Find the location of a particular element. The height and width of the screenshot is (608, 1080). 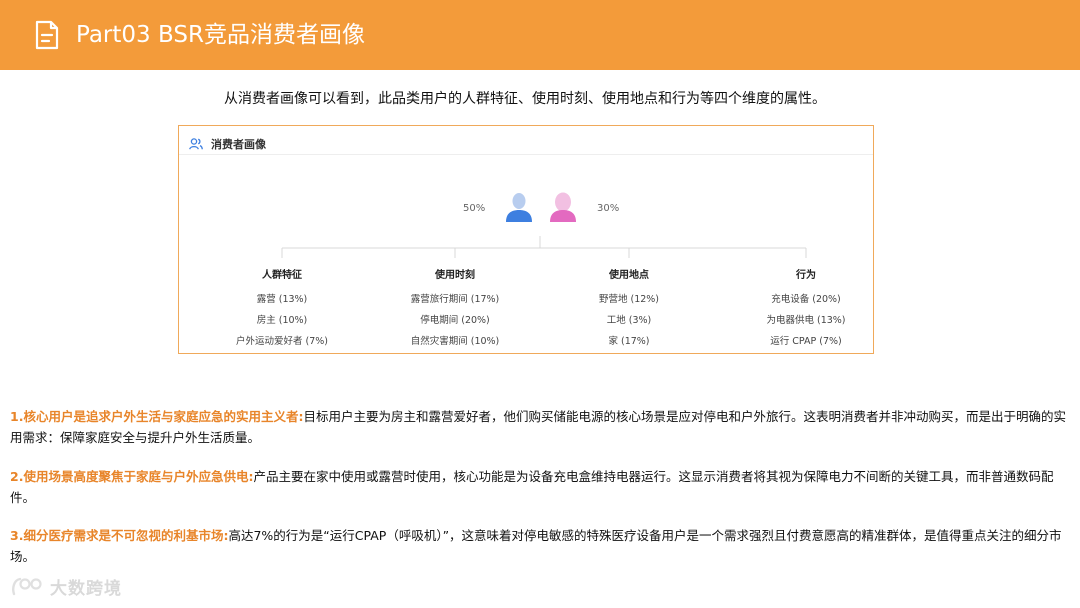

column-item: 充电设备 (20%) is located at coordinates (806, 299).